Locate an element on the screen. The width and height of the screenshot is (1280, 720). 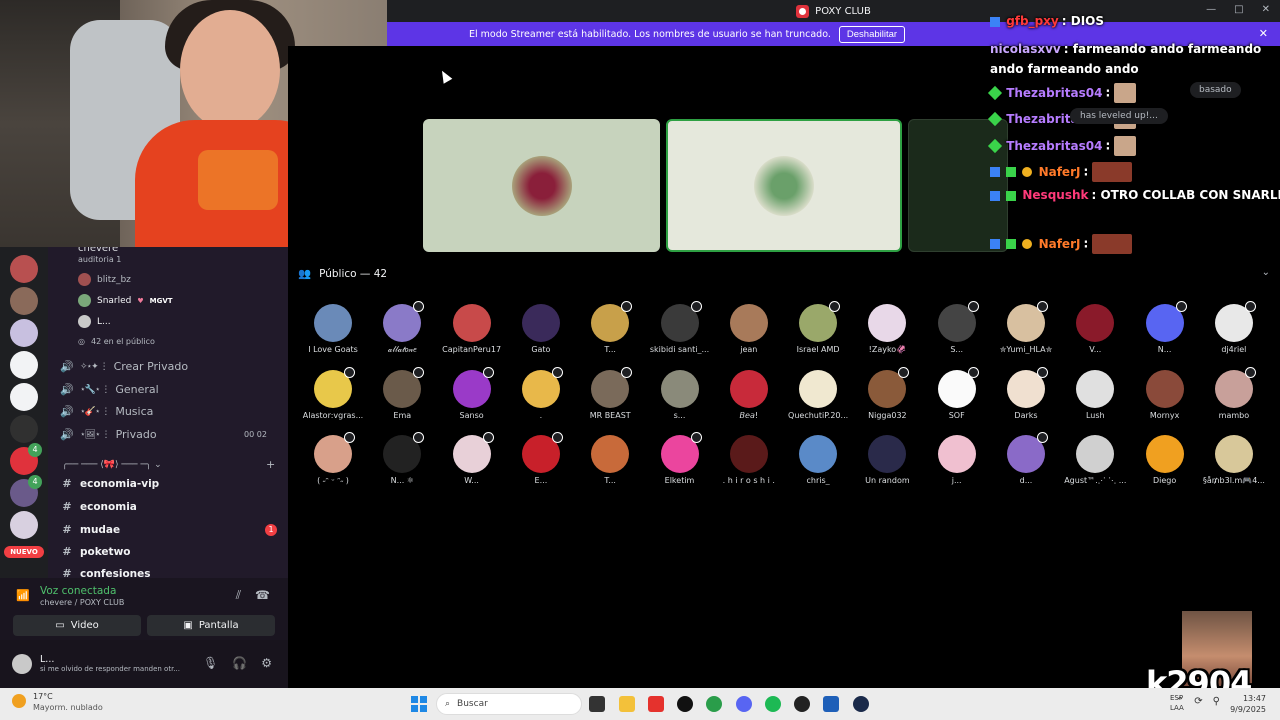
task-view-icon is located at coordinates (597, 704).